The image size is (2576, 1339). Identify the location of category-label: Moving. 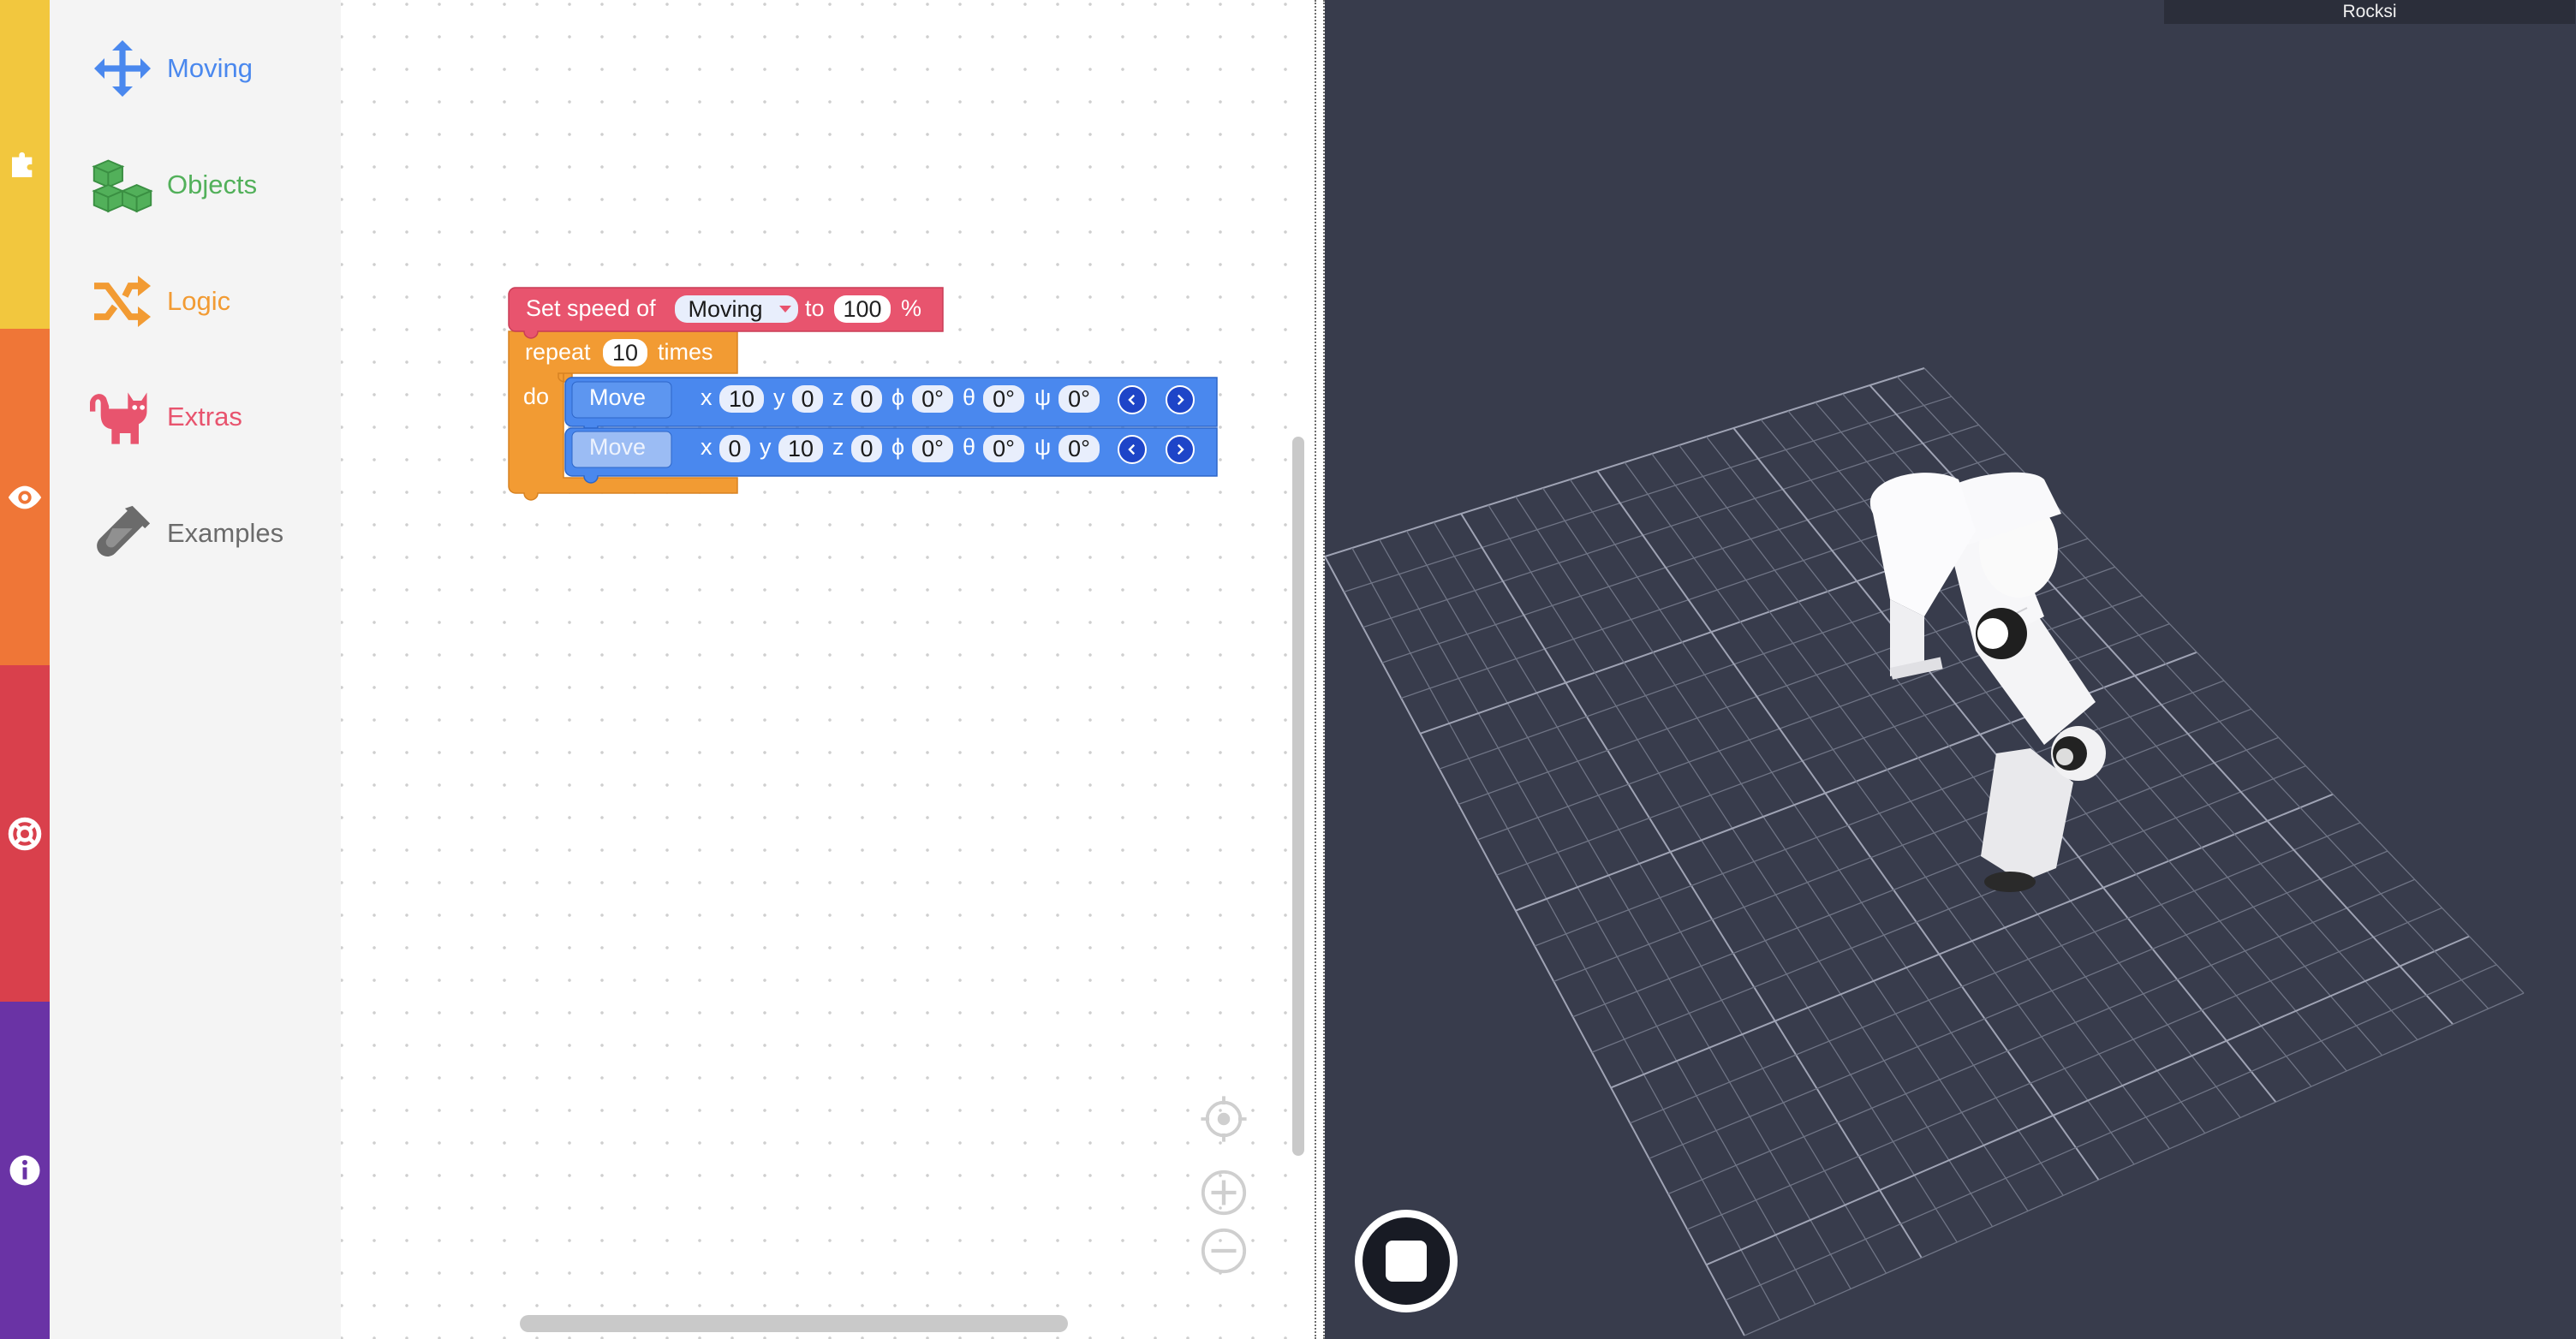
(210, 68).